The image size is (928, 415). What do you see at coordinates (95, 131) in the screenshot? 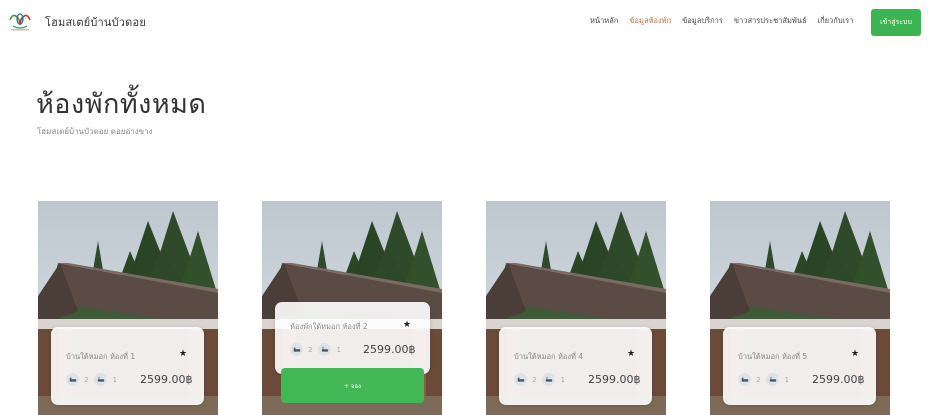
I see `page-subtitle: โฮมสเตย์บ้านบัวดอย ดอยอ่างขาง` at bounding box center [95, 131].